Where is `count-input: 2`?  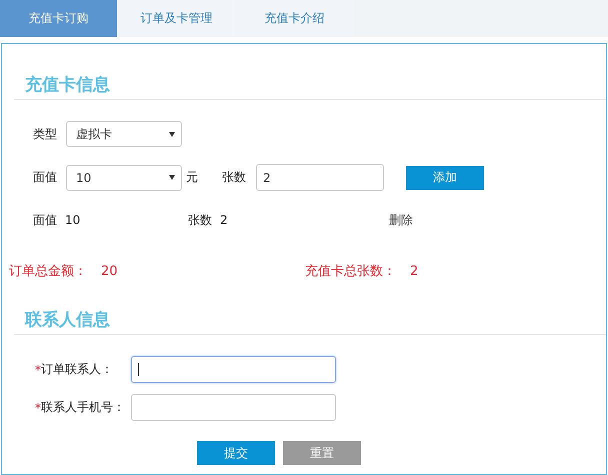
count-input: 2 is located at coordinates (320, 177).